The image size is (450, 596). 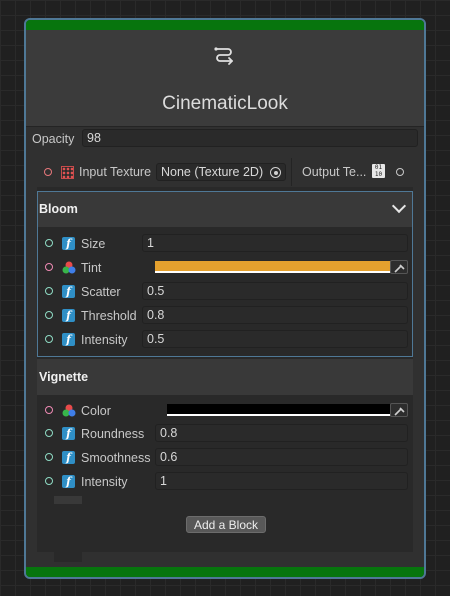 What do you see at coordinates (116, 458) in the screenshot?
I see `smoothness-label: Smoothness` at bounding box center [116, 458].